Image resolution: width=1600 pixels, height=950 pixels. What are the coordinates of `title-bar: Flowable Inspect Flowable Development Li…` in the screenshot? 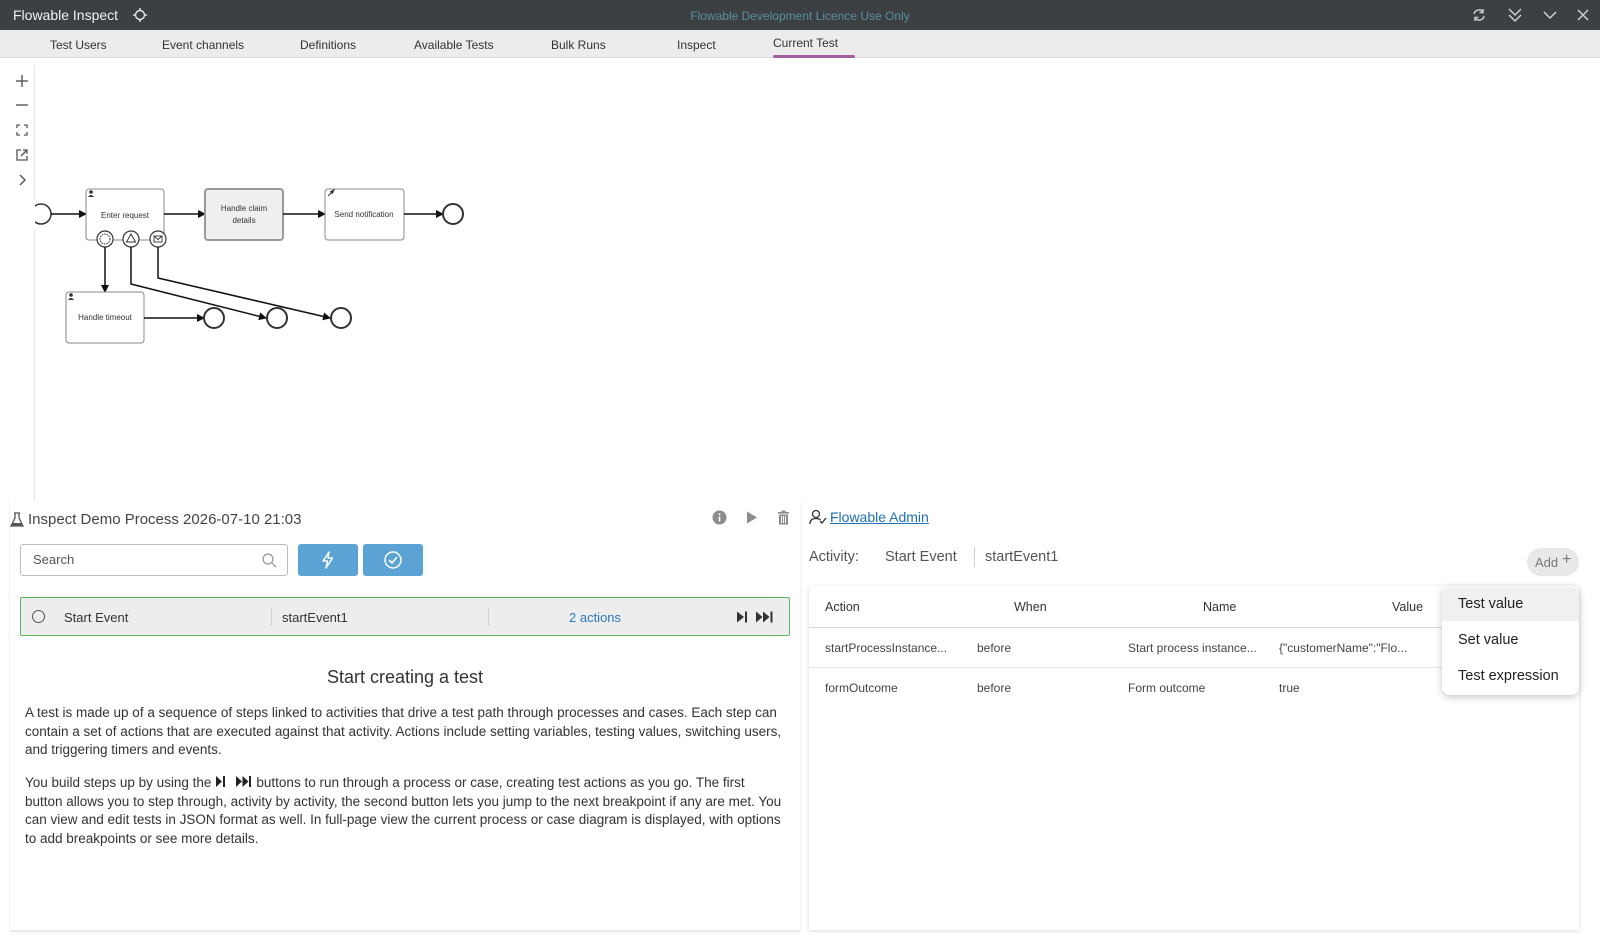 It's located at (800, 15).